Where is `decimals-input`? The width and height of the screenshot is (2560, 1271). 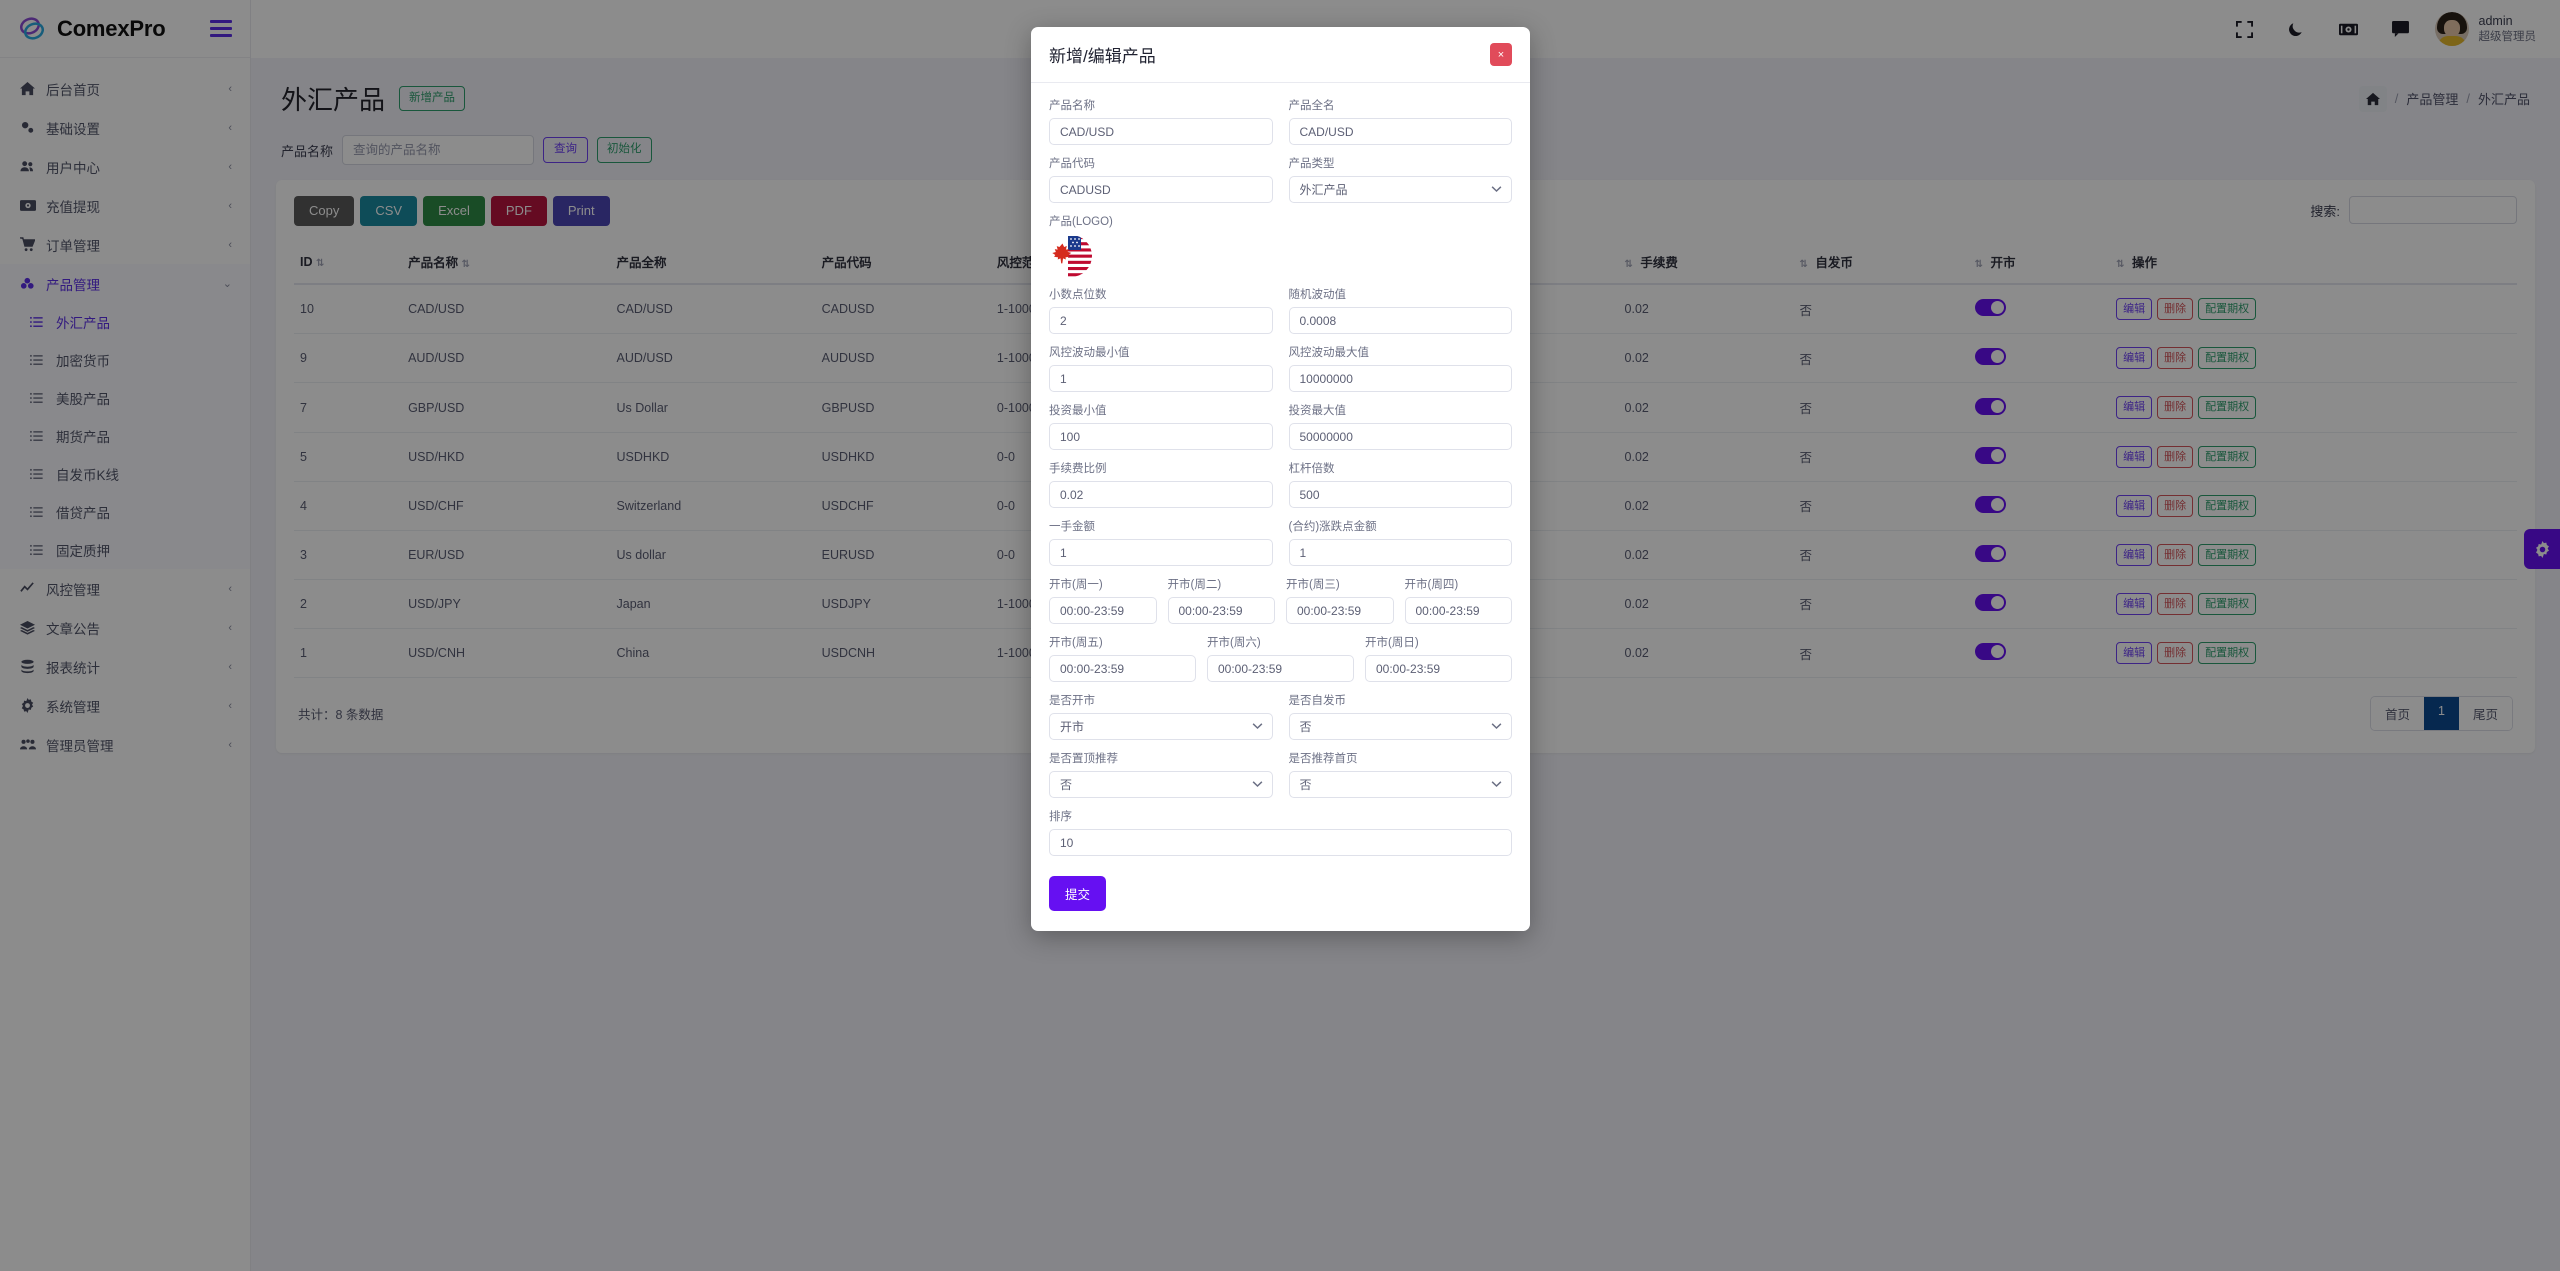
decimals-input is located at coordinates (1161, 320).